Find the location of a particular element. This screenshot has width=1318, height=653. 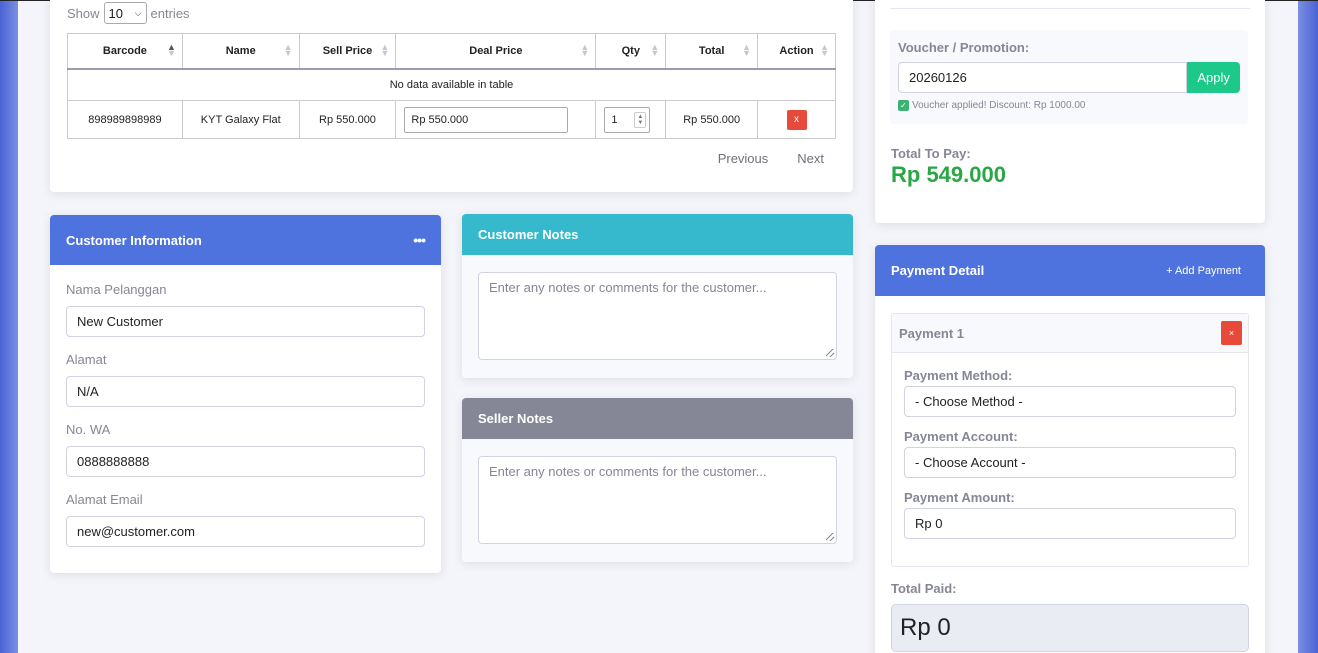

voucher-input-group: 20260126 Apply is located at coordinates (1069, 77).